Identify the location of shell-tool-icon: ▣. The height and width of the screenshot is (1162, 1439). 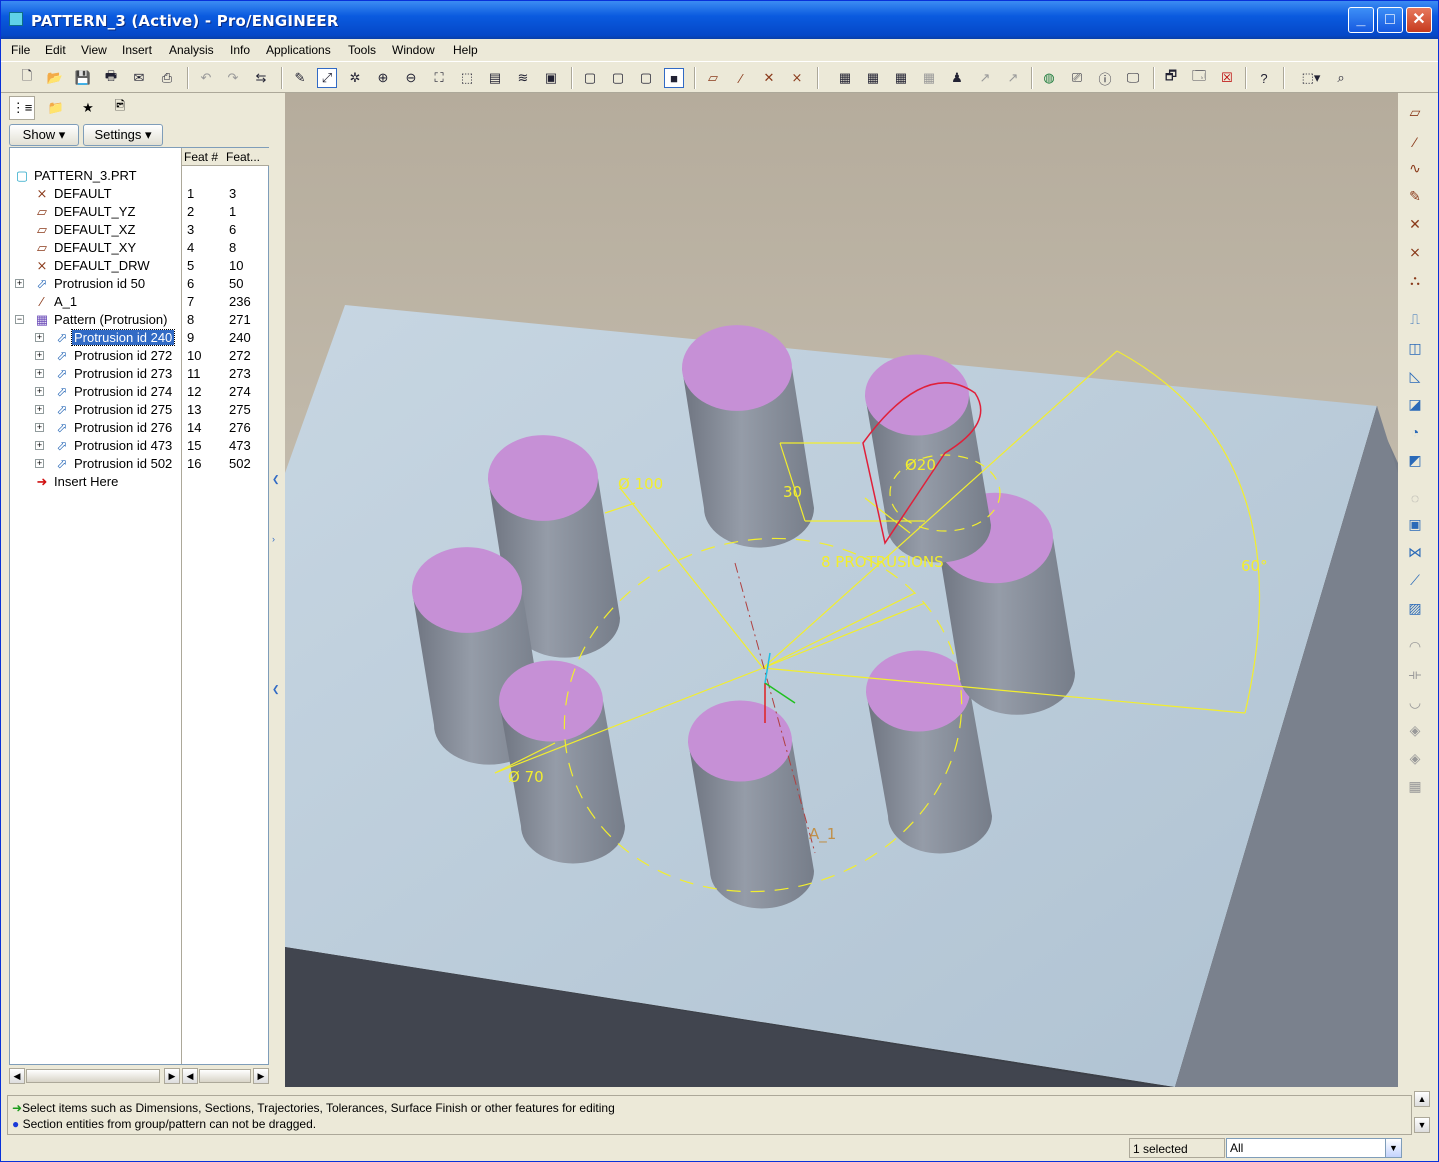
(1415, 524).